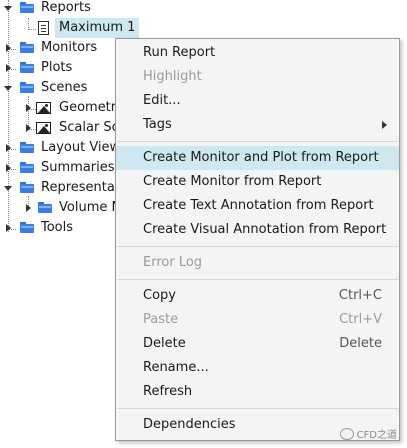 This screenshot has height=448, width=407. What do you see at coordinates (164, 343) in the screenshot?
I see `menu-item-label: Delete` at bounding box center [164, 343].